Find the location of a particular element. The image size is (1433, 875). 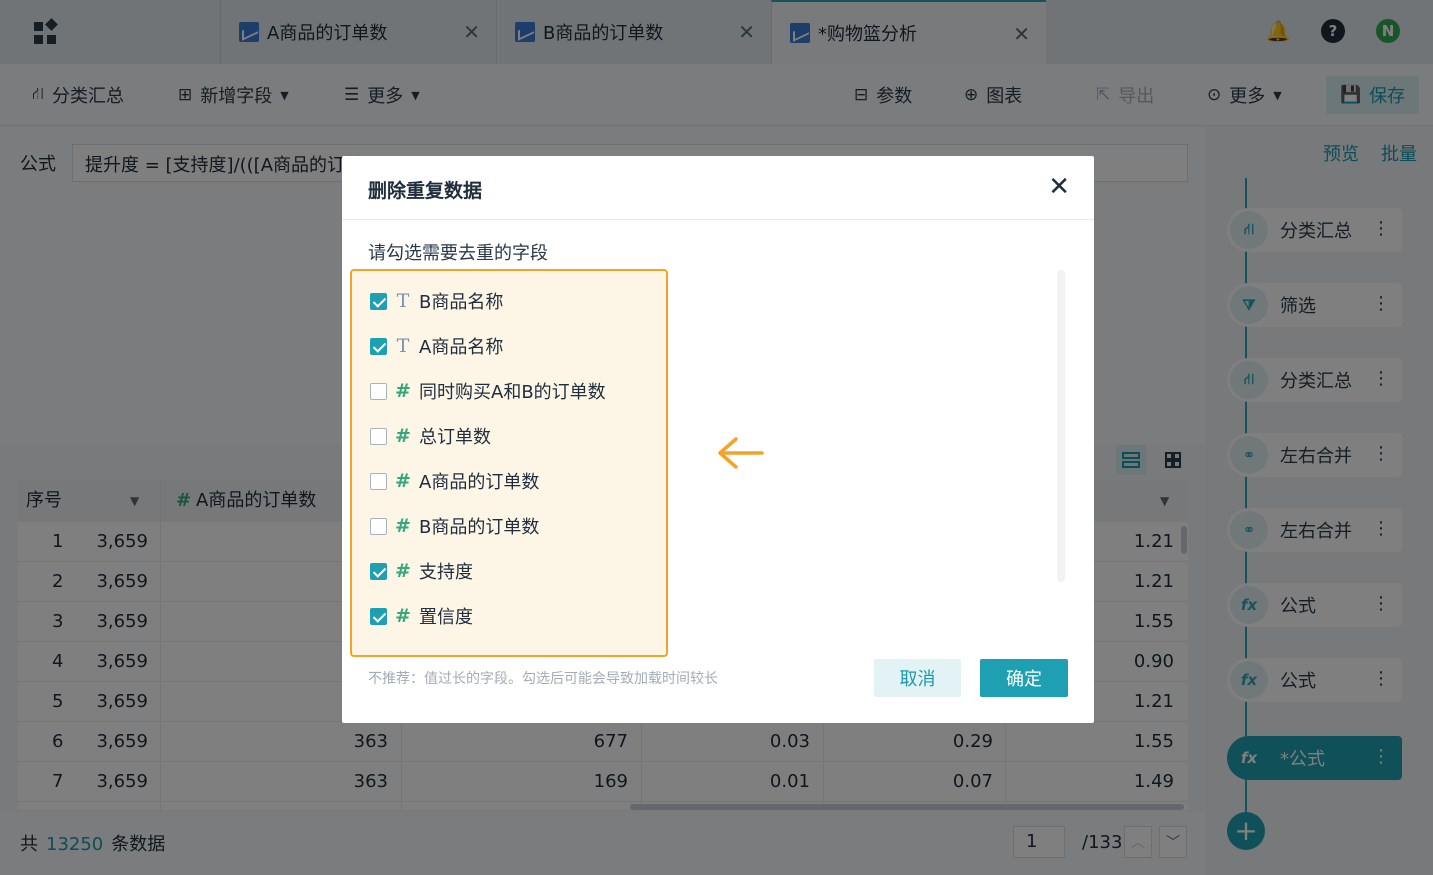

field-support: # 支持度 is located at coordinates (421, 571).